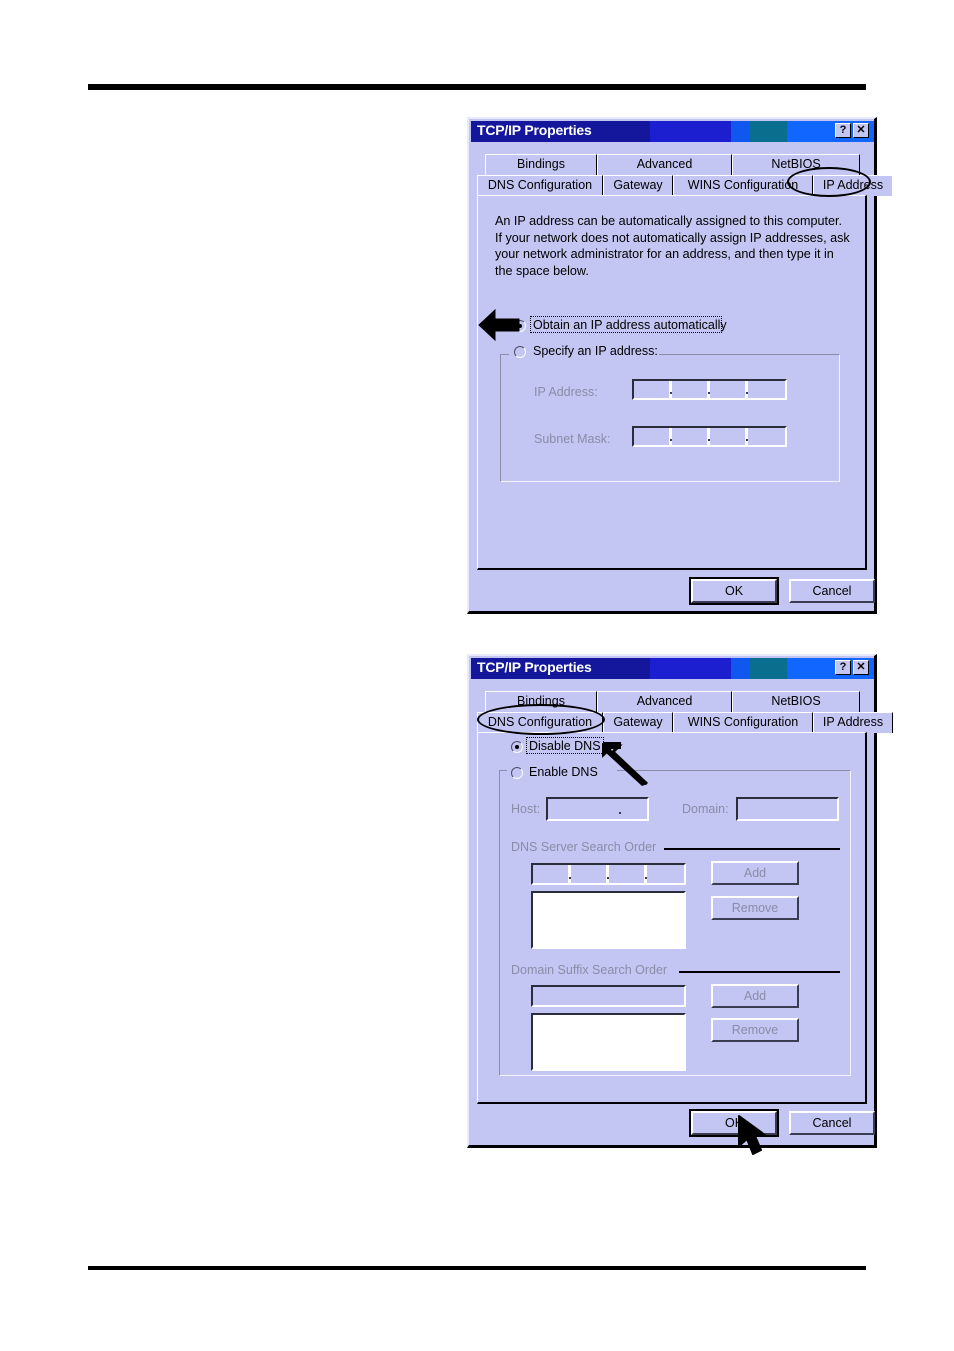 This screenshot has height=1351, width=954. Describe the element at coordinates (755, 908) in the screenshot. I see `dns-server-remove-button: Remove` at that location.